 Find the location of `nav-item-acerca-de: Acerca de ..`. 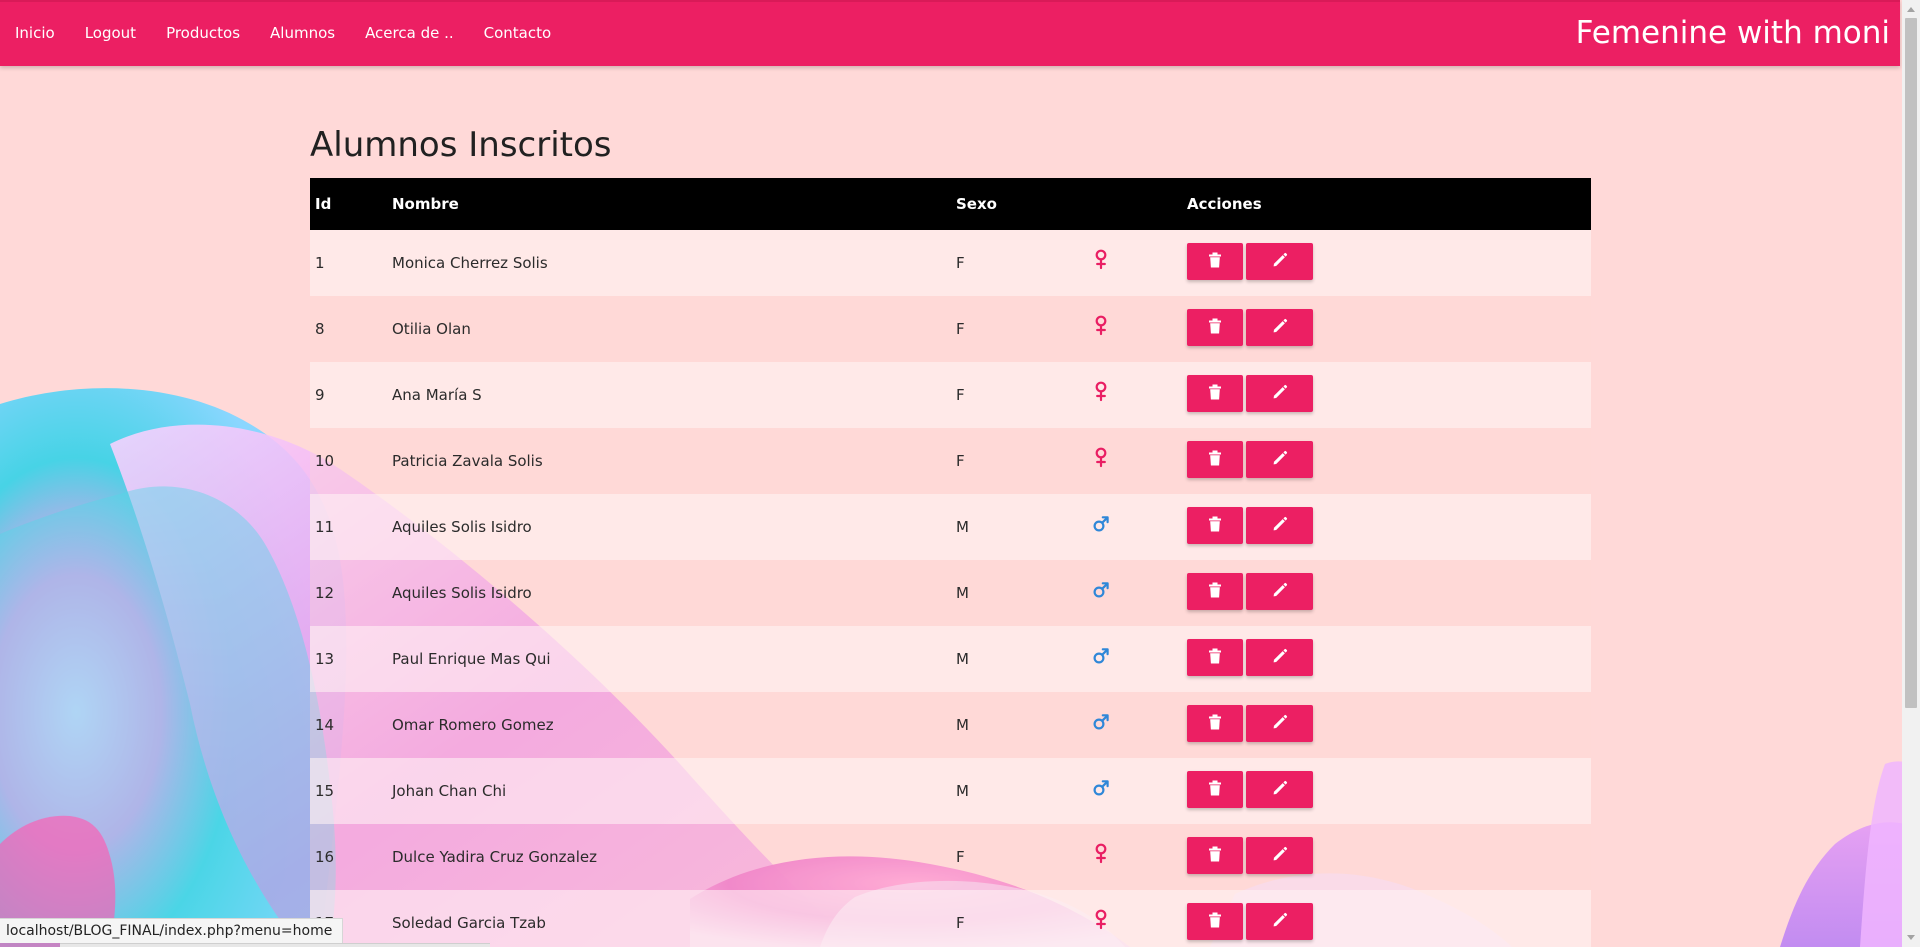

nav-item-acerca-de: Acerca de .. is located at coordinates (409, 33).